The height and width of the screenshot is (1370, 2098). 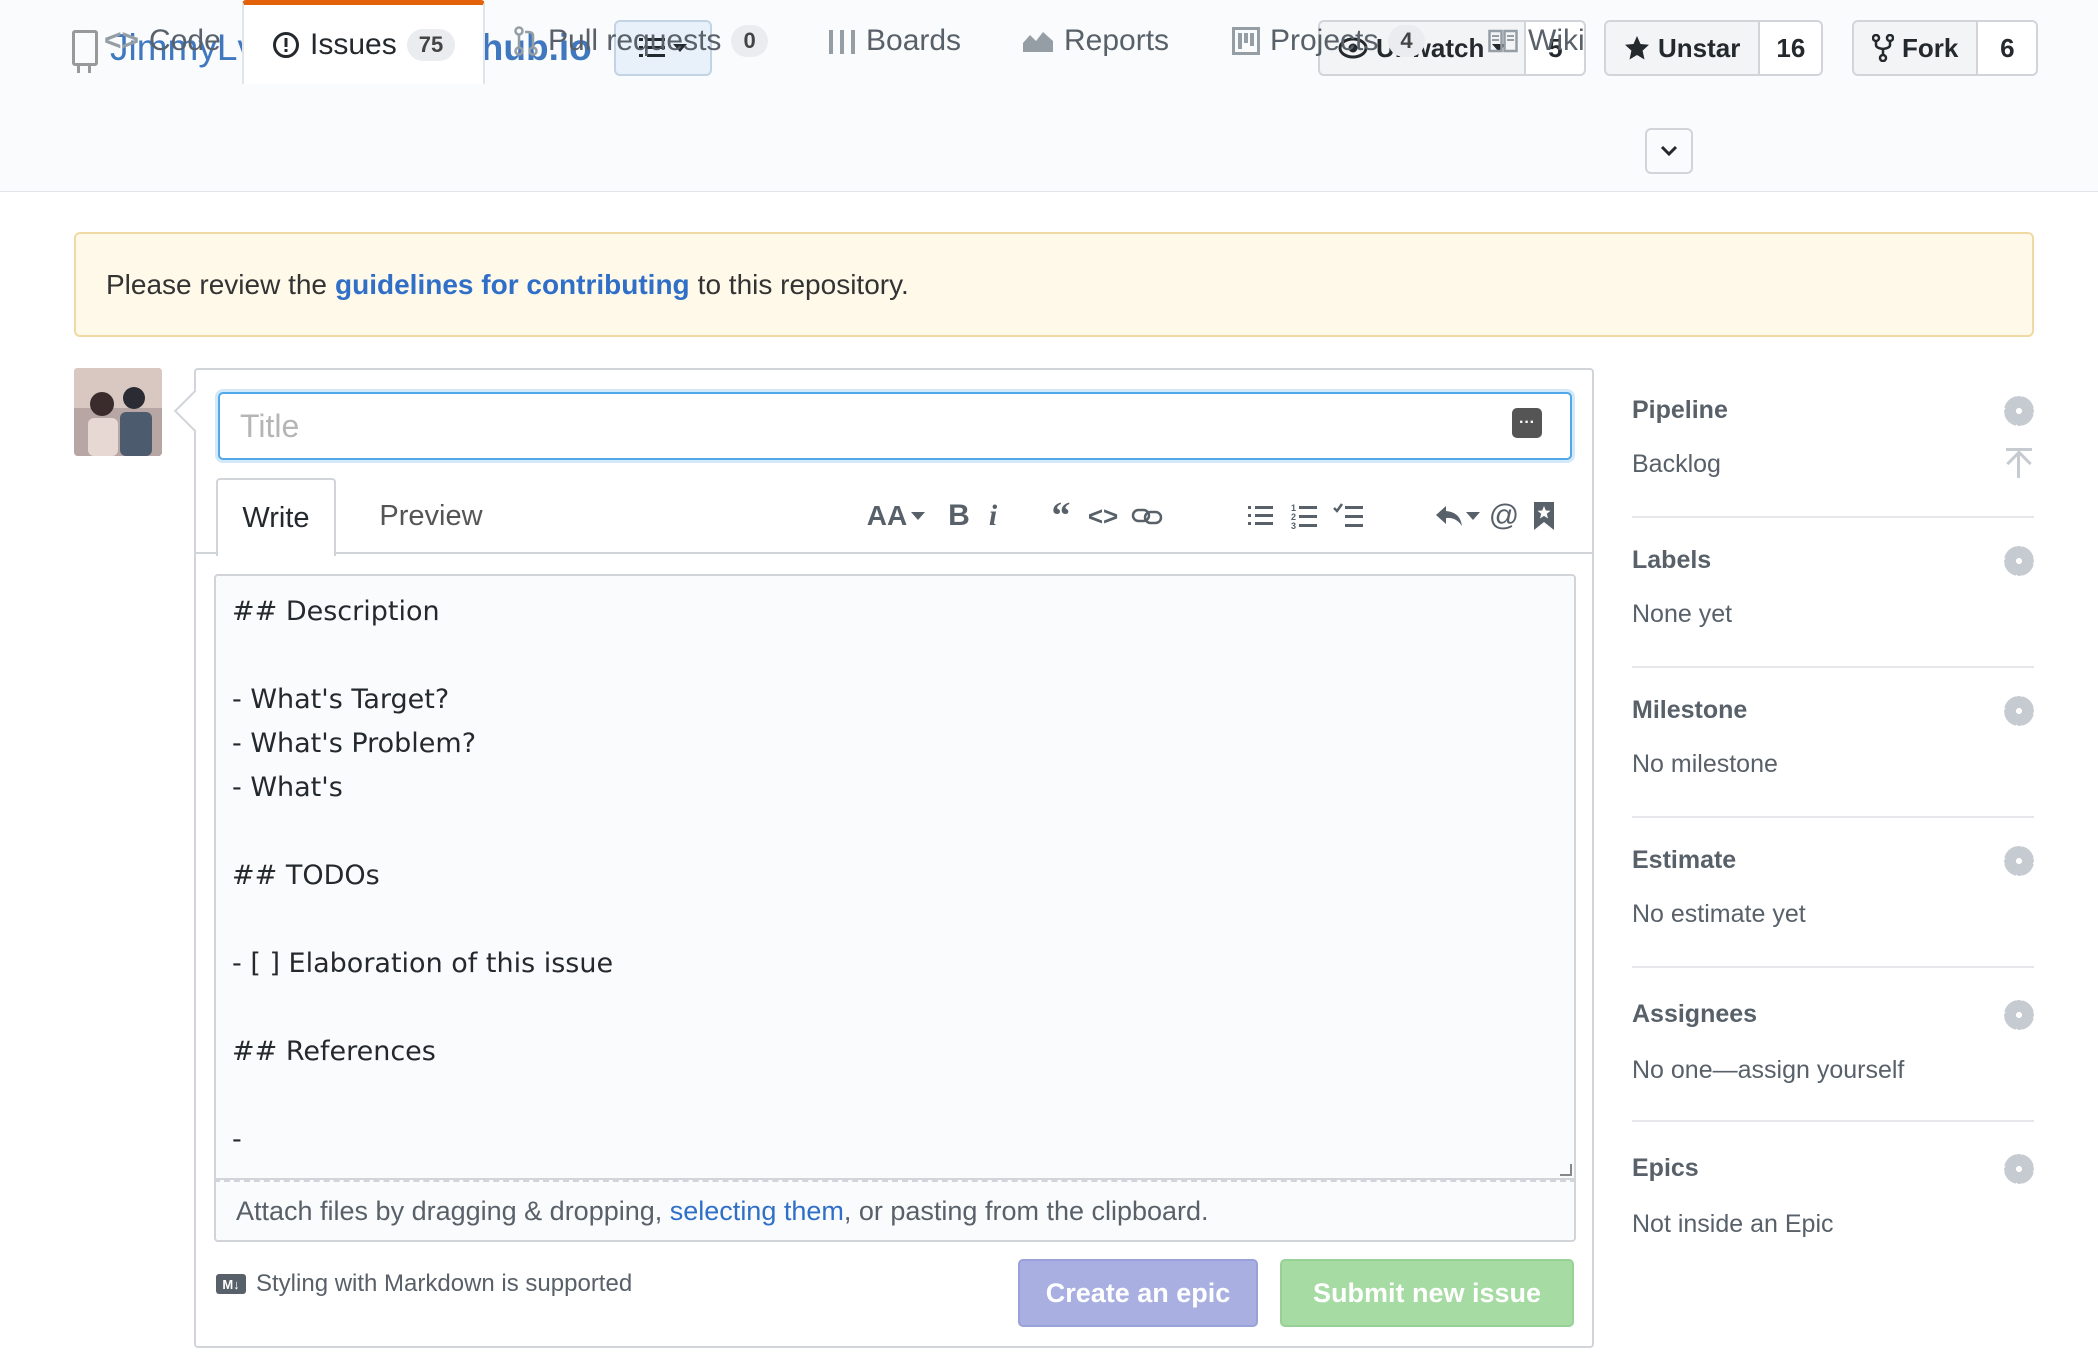 What do you see at coordinates (1695, 1014) in the screenshot?
I see `assignees-heading: Assignees` at bounding box center [1695, 1014].